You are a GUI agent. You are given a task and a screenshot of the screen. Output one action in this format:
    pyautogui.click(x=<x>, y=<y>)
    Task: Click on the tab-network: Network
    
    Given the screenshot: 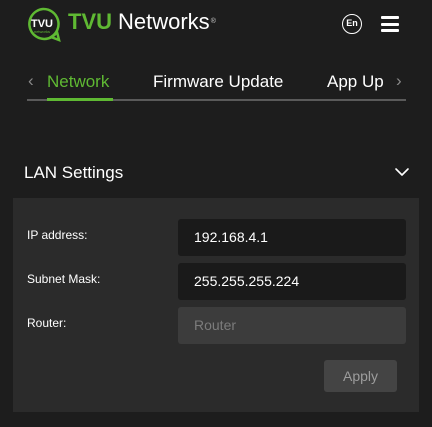 What is the action you would take?
    pyautogui.click(x=78, y=82)
    